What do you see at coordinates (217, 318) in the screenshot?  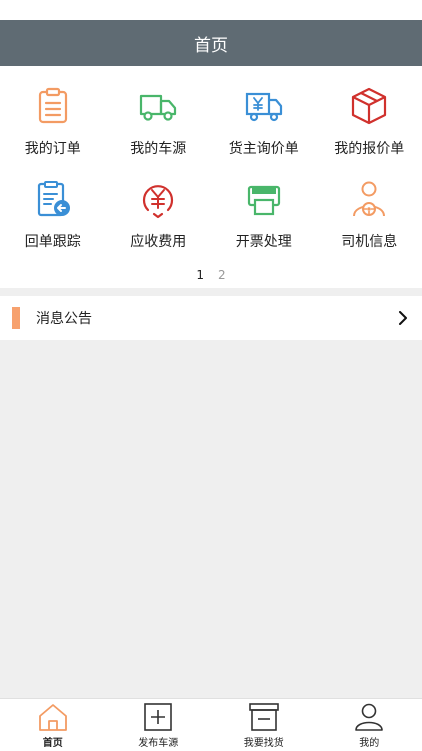 I see `notice-title: 消息公告` at bounding box center [217, 318].